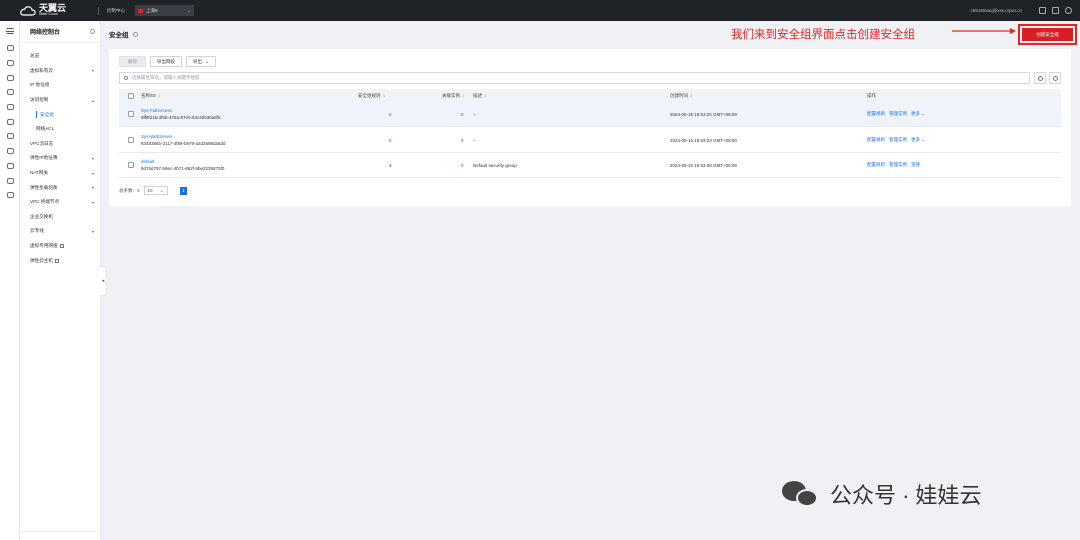 The image size is (1080, 540). What do you see at coordinates (60, 202) in the screenshot?
I see `sidebar-item-vpc-endpoint: VPC 终端节点 ▾` at bounding box center [60, 202].